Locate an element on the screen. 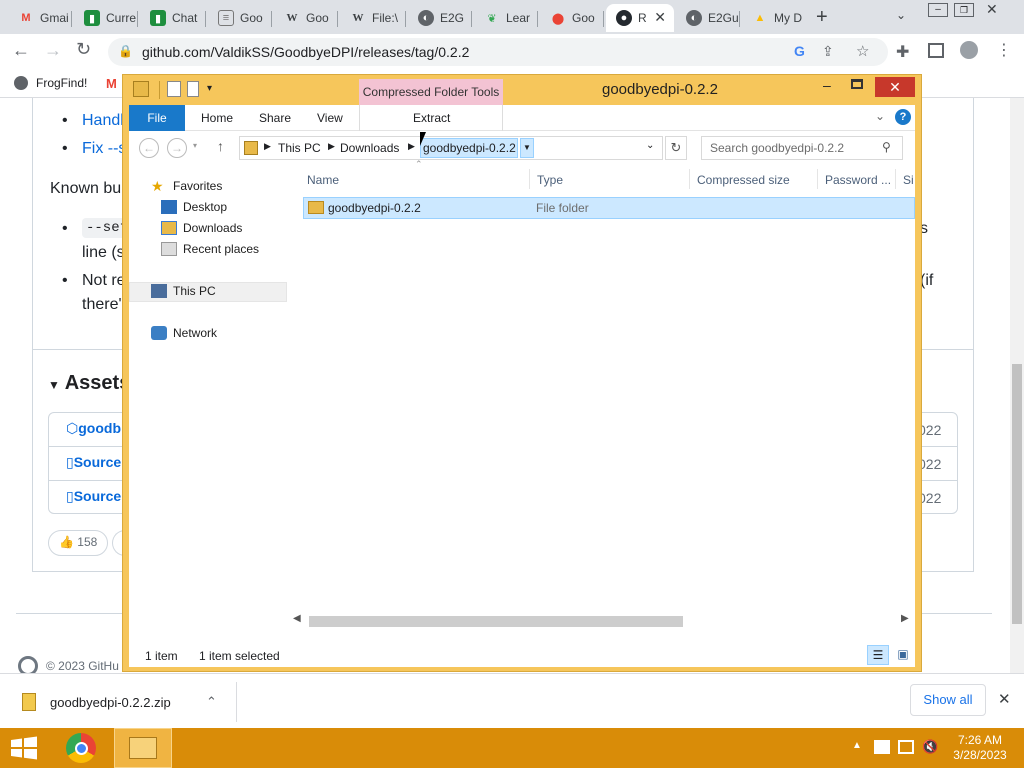 This screenshot has width=1024, height=768. breadcrumb-current: goodbyedpi-0.2.2 is located at coordinates (469, 148).